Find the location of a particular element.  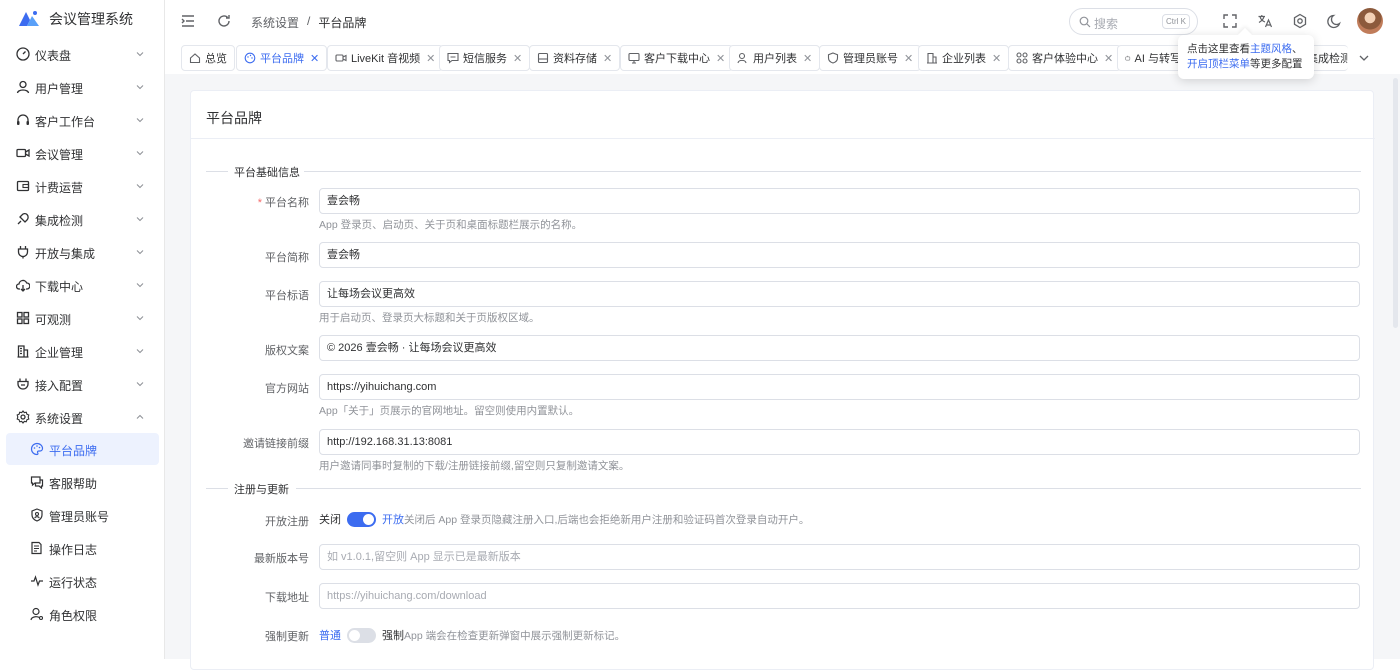

scrollbar is located at coordinates (1395, 203).